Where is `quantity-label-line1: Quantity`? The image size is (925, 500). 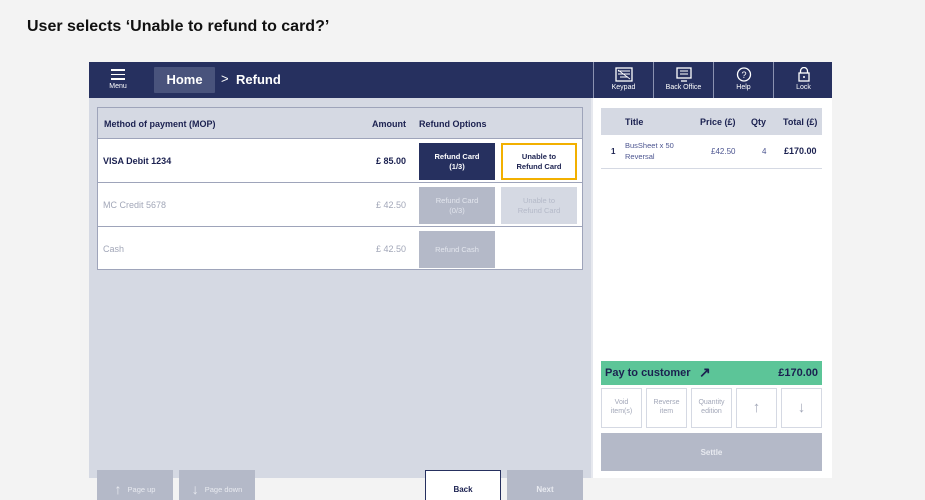 quantity-label-line1: Quantity is located at coordinates (711, 403).